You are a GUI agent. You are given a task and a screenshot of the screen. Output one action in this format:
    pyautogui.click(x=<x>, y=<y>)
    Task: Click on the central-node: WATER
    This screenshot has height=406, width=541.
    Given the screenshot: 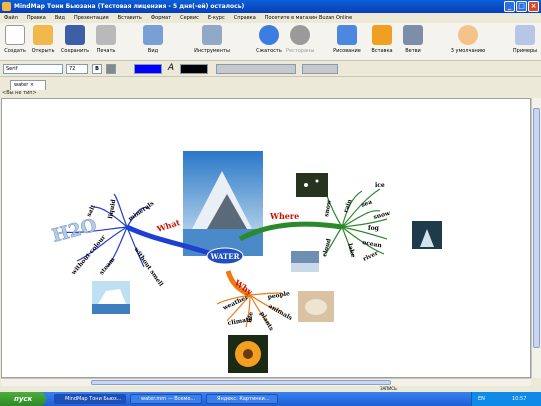 What is the action you would take?
    pyautogui.click(x=225, y=256)
    